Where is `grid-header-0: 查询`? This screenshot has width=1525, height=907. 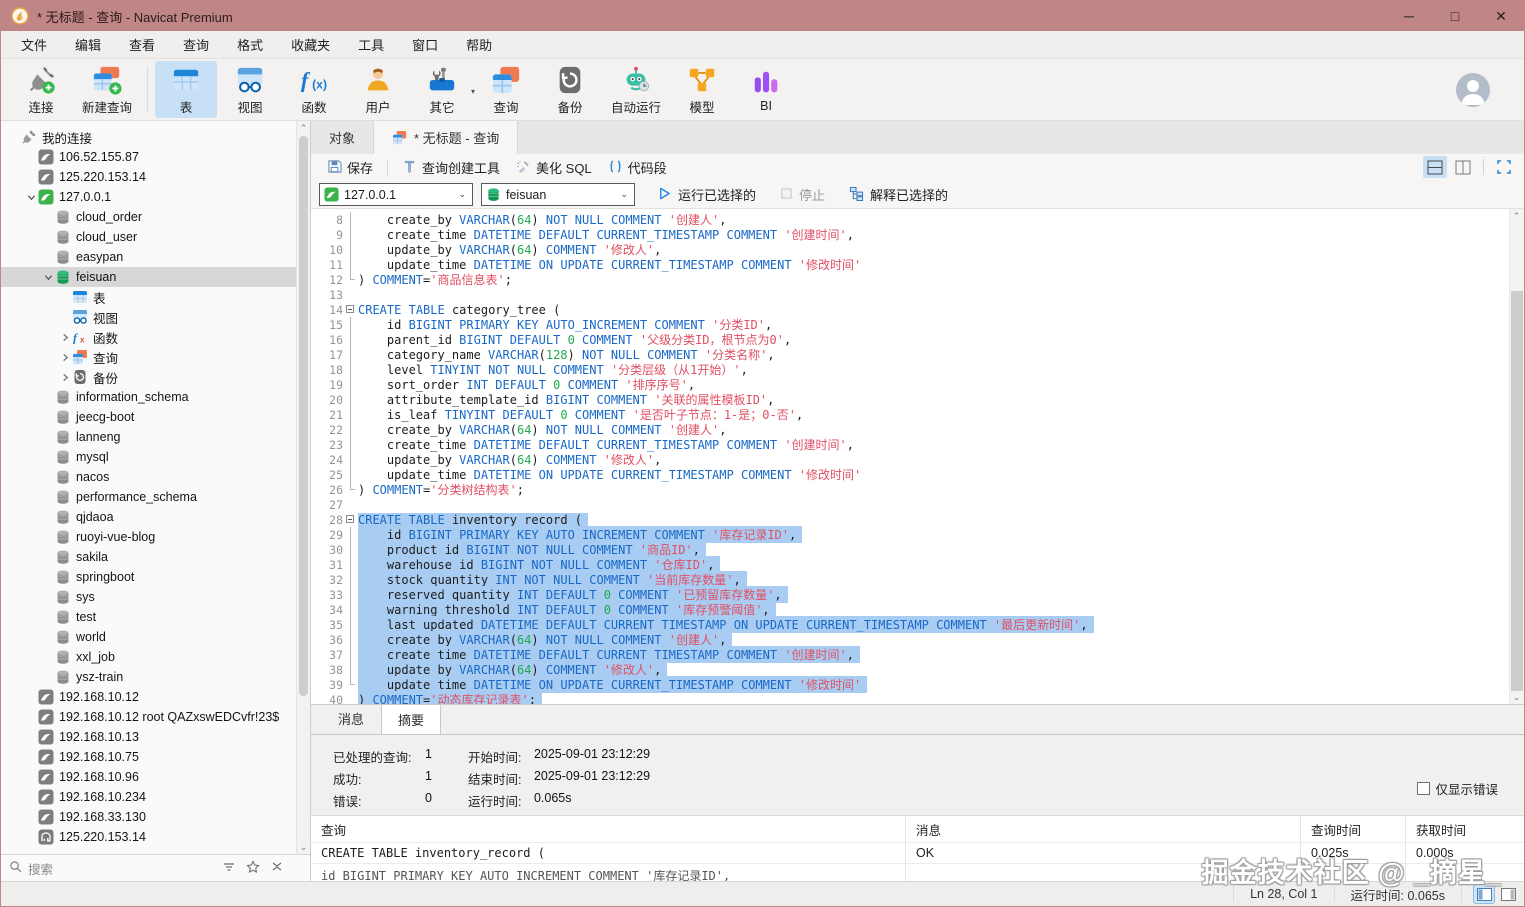
grid-header-0: 查询 is located at coordinates (608, 829).